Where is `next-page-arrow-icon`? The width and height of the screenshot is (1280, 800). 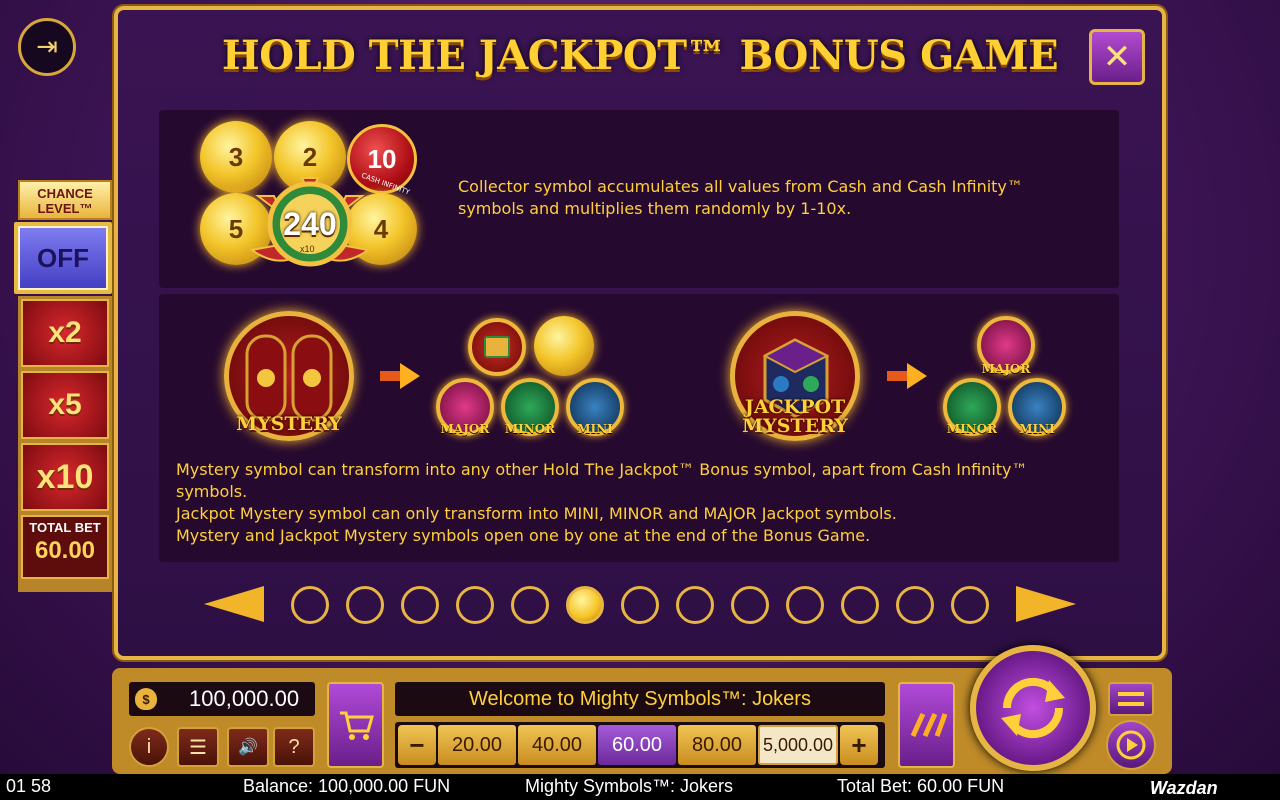 next-page-arrow-icon is located at coordinates (1046, 604).